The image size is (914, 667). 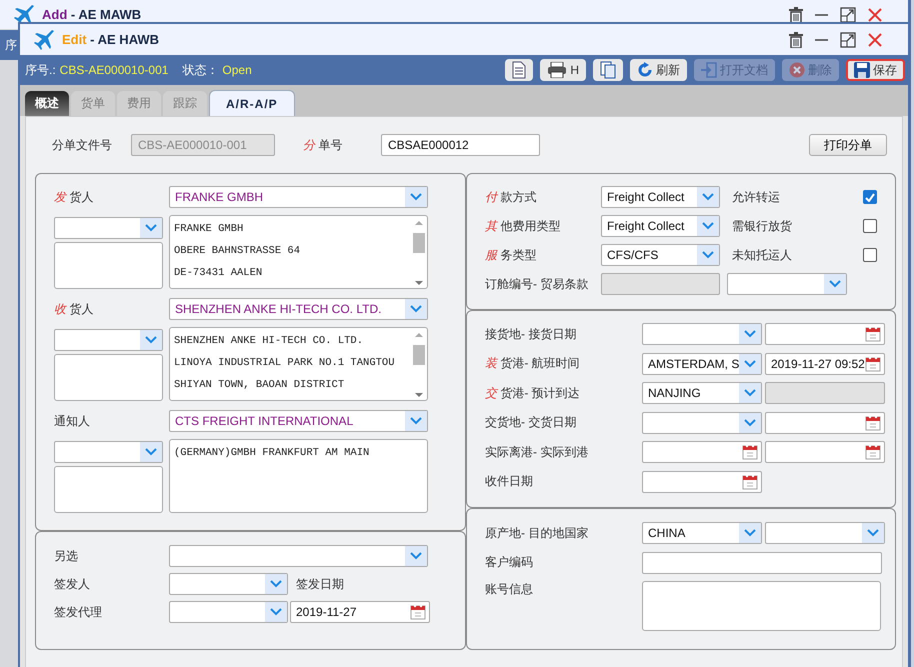 I want to click on address-field: FRANKE GMBH OBERE BAHNSTRASSE 64 DE-73431 AALEN, so click(x=298, y=252).